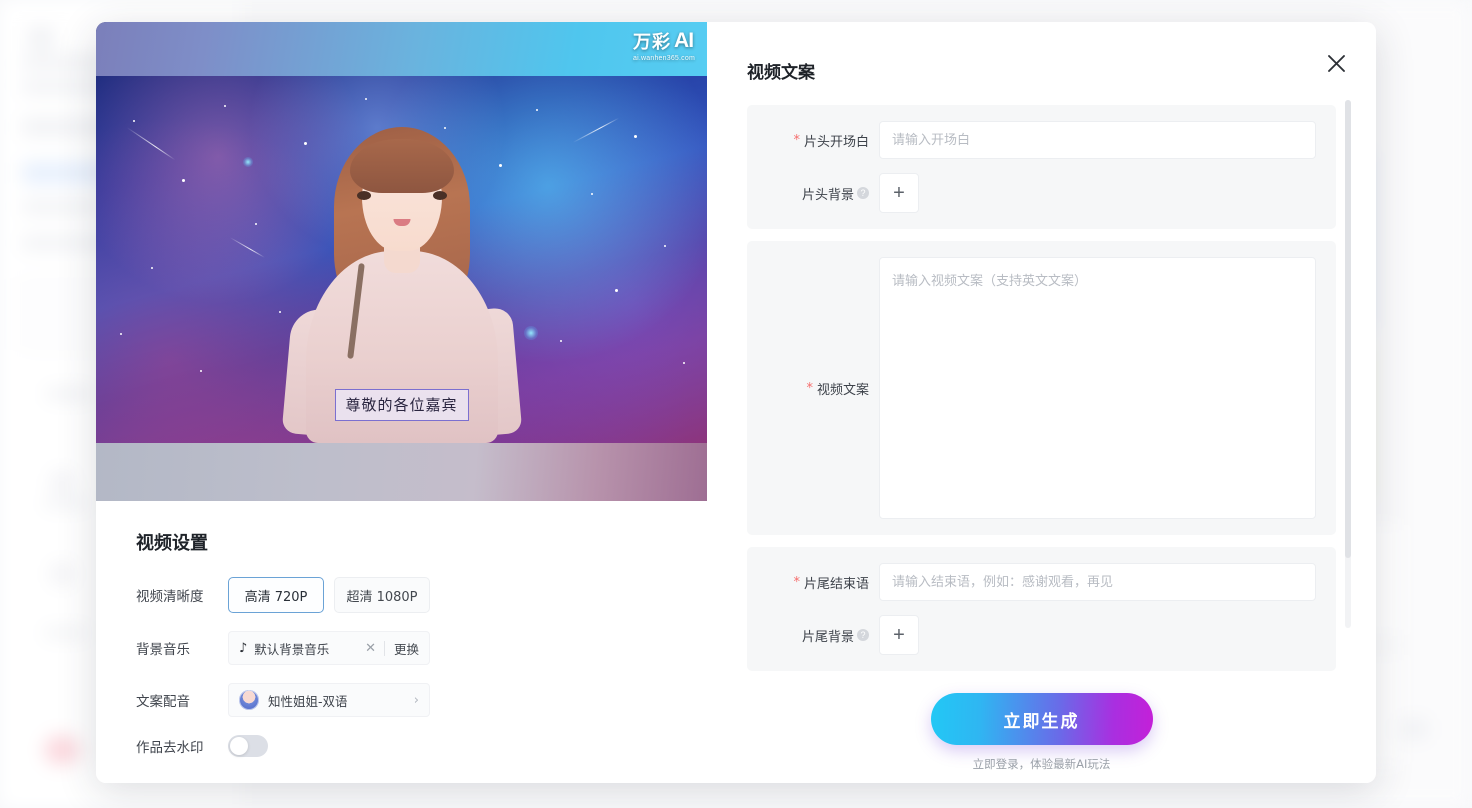  I want to click on ending-row: * 片尾结束语, so click(1041, 582).